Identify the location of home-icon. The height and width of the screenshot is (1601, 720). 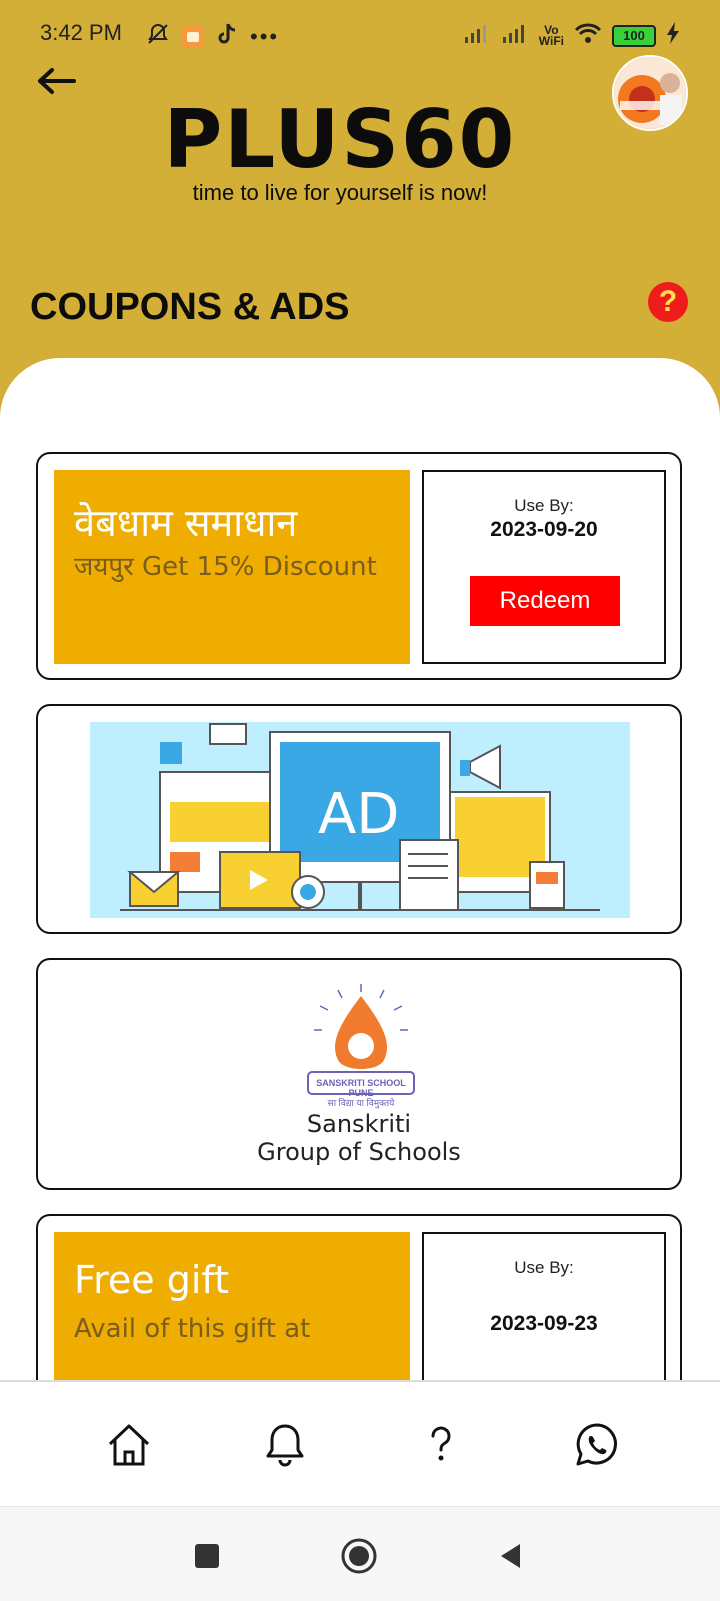
(129, 1445).